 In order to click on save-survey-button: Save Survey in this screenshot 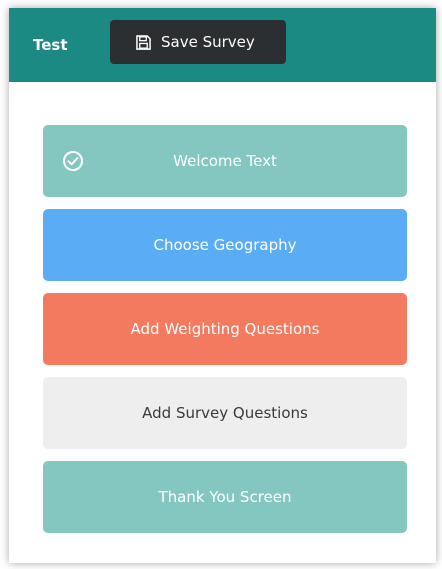, I will do `click(198, 42)`.